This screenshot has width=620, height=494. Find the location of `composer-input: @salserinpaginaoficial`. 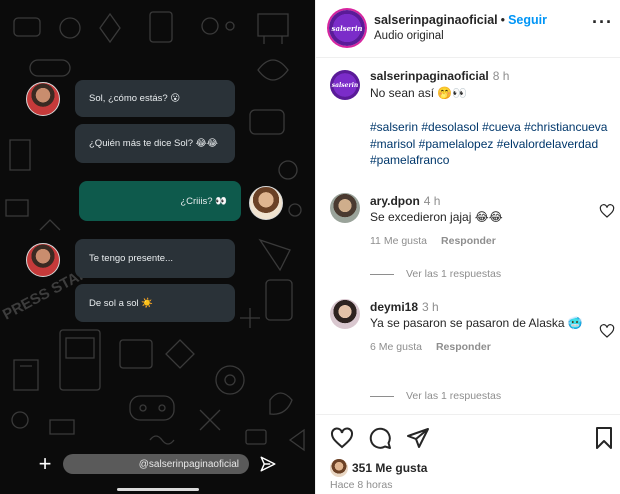

composer-input: @salserinpaginaoficial is located at coordinates (156, 464).